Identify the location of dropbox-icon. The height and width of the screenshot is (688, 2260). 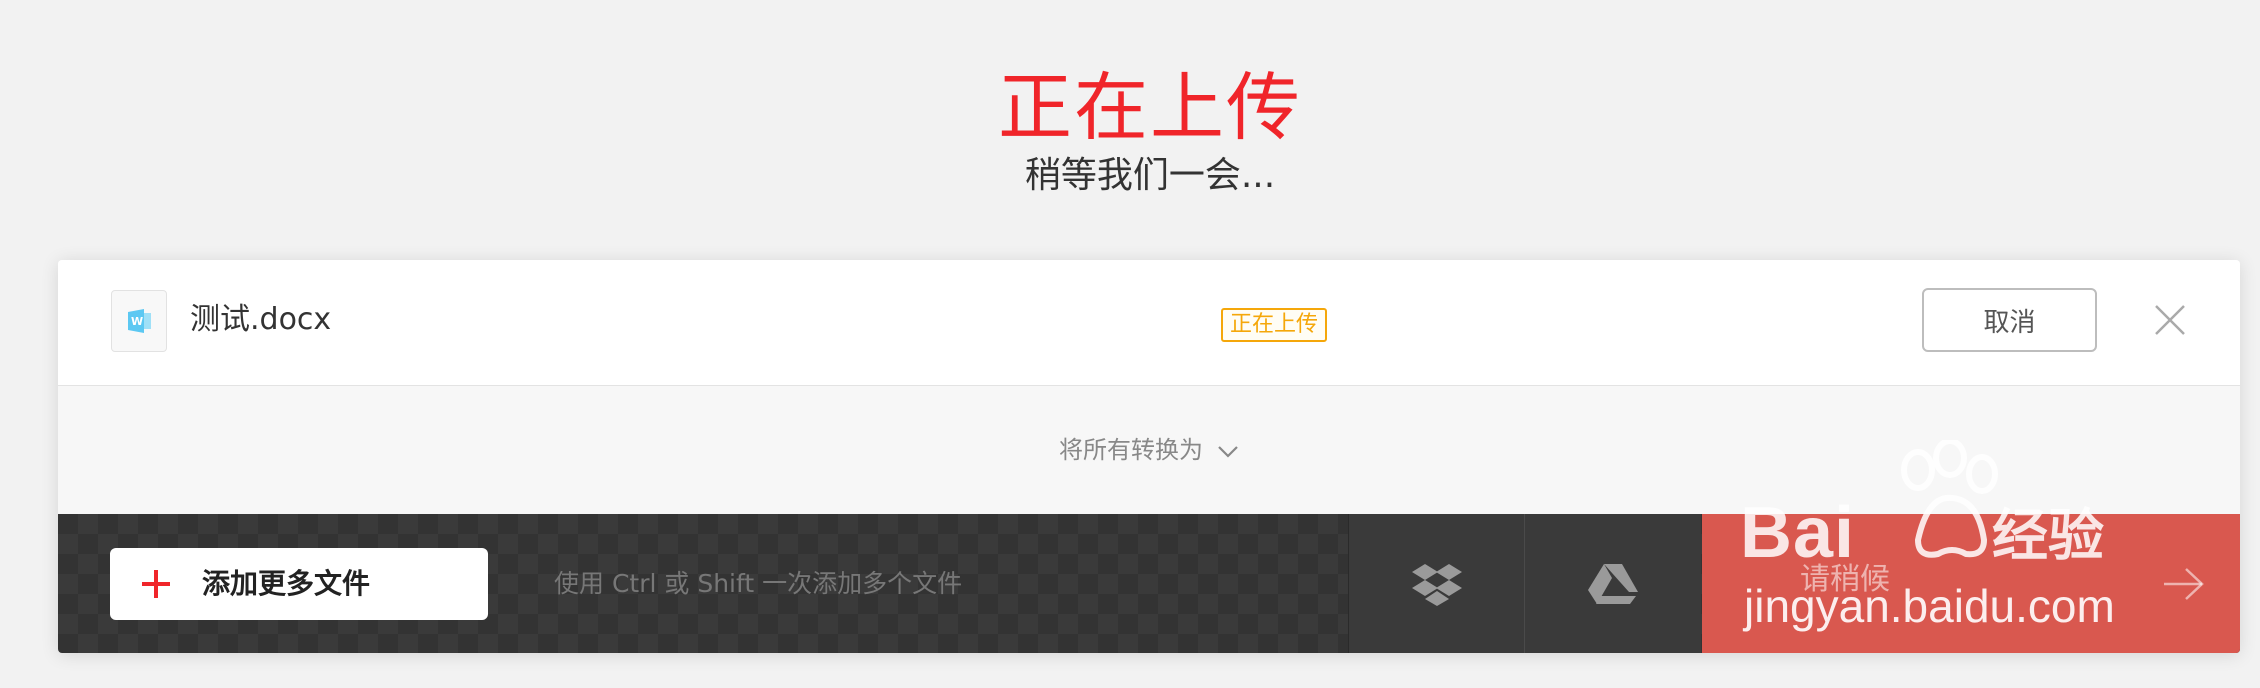
(1436, 584).